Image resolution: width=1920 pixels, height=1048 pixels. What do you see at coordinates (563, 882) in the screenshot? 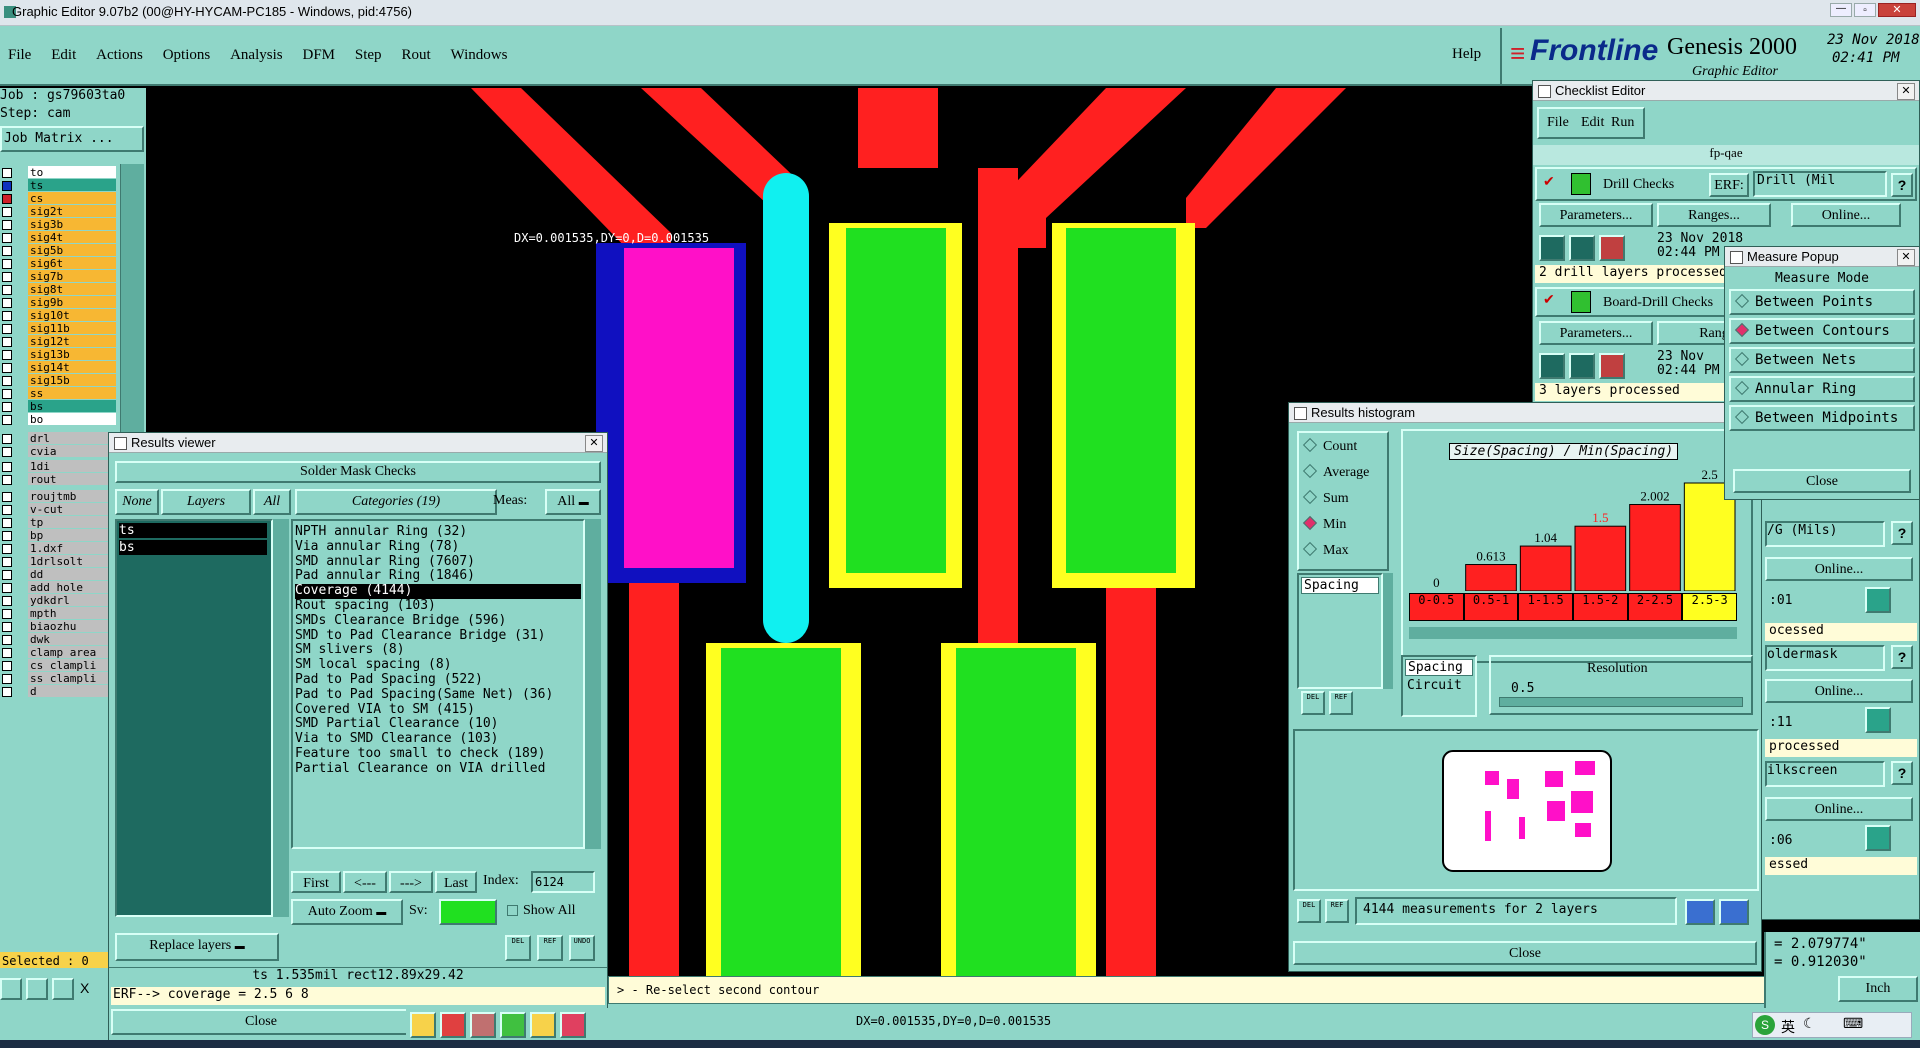
I see `index-input: 6124` at bounding box center [563, 882].